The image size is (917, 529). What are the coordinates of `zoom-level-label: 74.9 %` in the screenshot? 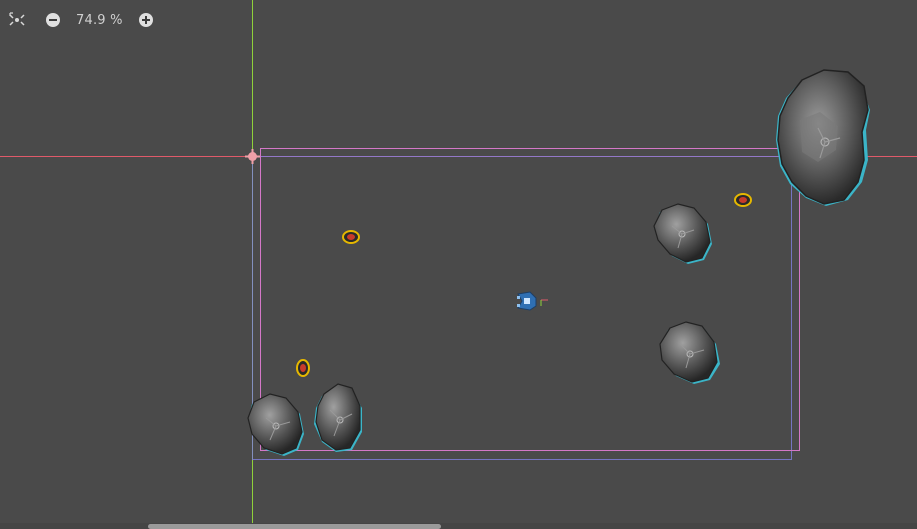 It's located at (99, 20).